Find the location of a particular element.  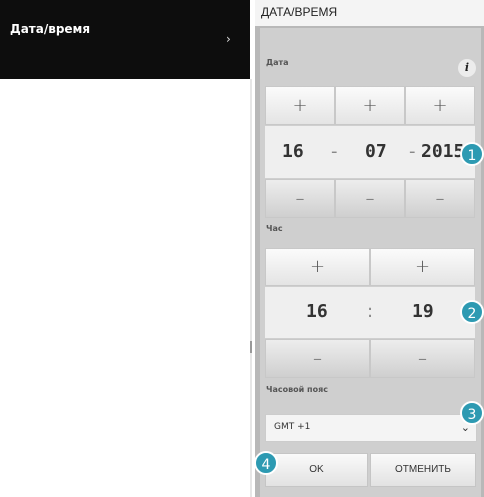

info-icon: i is located at coordinates (467, 68).